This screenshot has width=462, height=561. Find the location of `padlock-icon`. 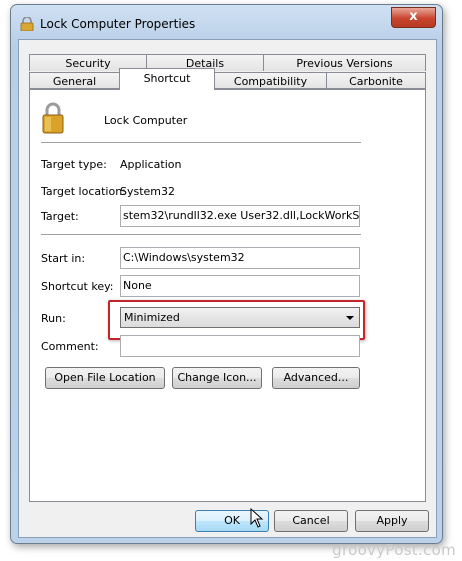

padlock-icon is located at coordinates (53, 118).